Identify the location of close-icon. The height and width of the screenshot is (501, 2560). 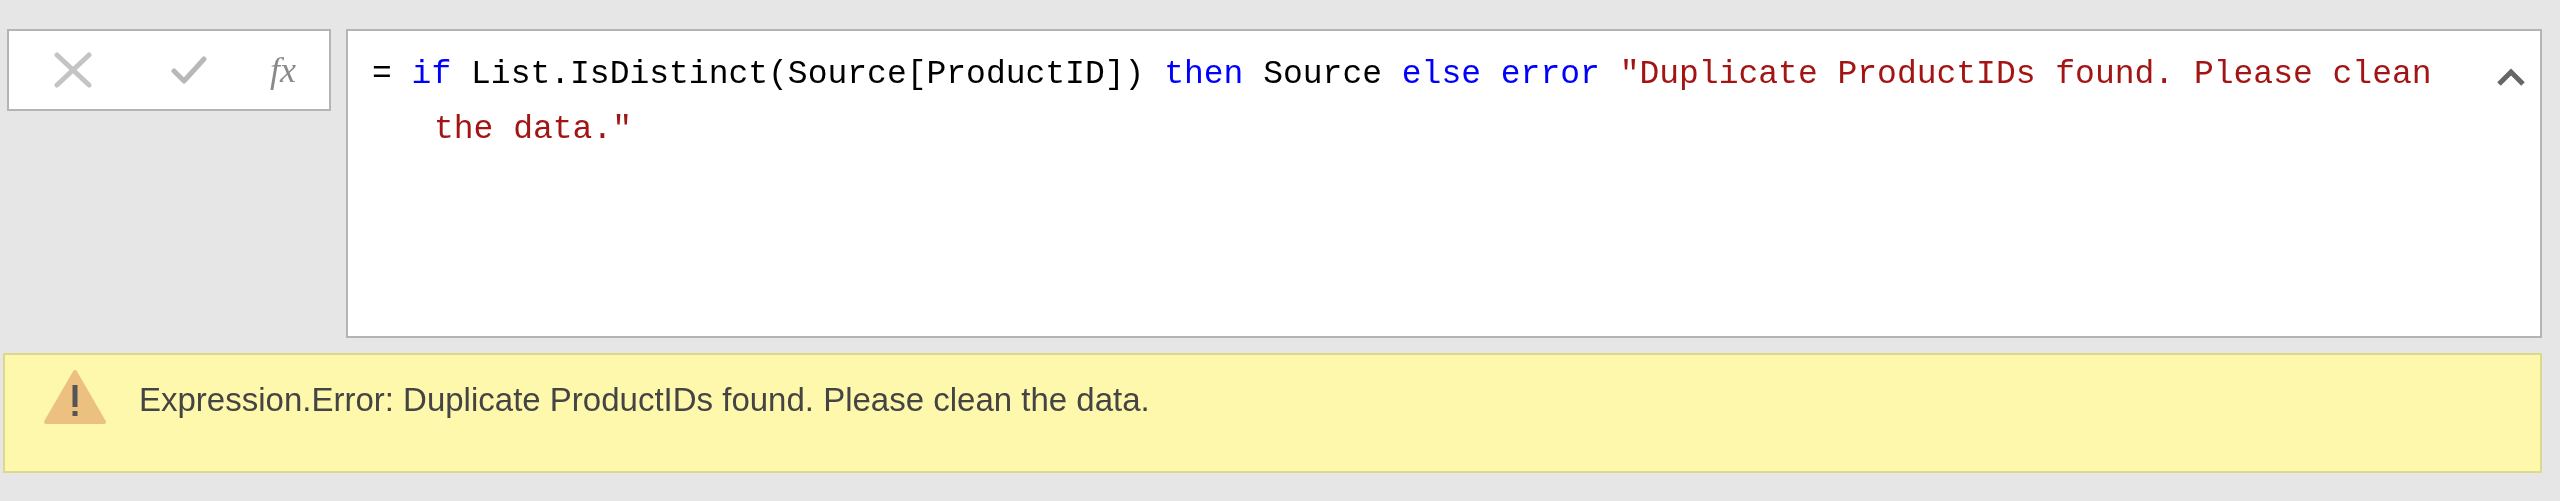
(73, 70).